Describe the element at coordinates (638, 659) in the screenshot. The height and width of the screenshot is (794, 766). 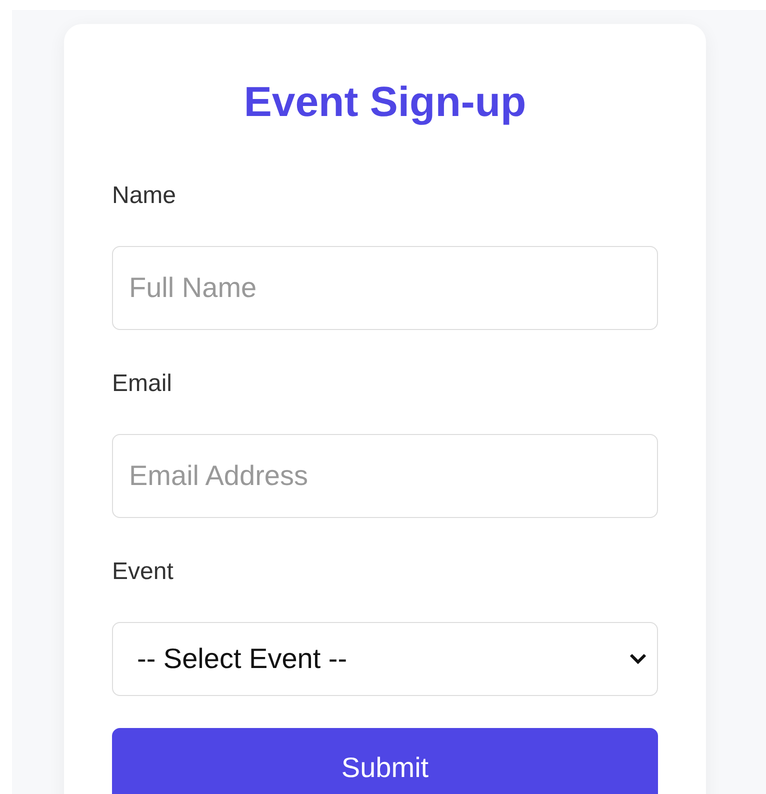
I see `caret-icon` at that location.